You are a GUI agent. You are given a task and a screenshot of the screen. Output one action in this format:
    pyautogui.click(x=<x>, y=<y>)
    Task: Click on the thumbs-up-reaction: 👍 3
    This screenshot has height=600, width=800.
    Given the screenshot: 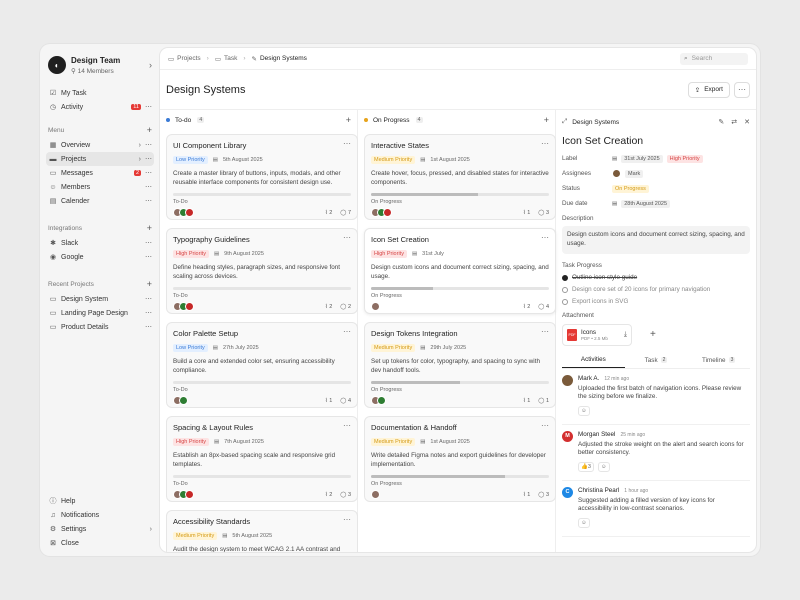 What is the action you would take?
    pyautogui.click(x=586, y=467)
    